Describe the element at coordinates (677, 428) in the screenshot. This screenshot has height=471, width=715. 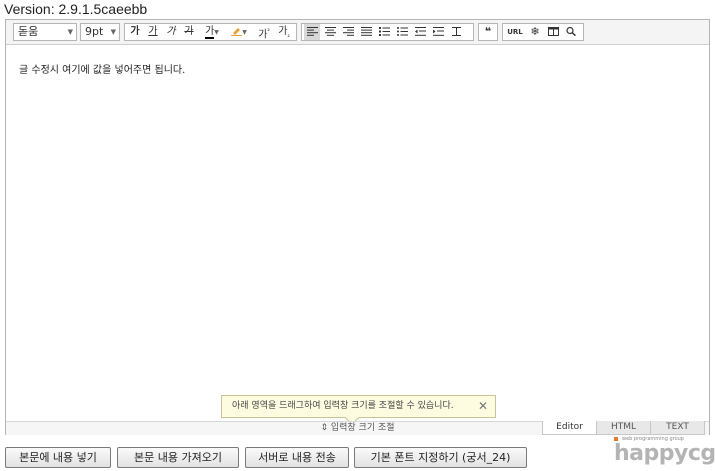
I see `tab-text: TEXT` at that location.